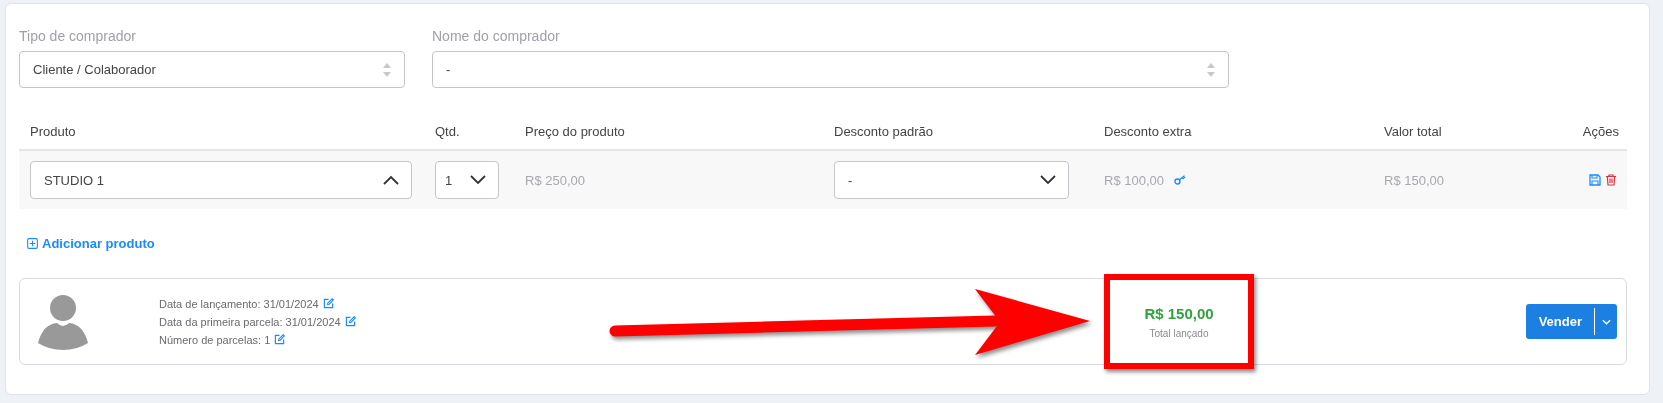  I want to click on field-label: Nome do comprador, so click(496, 36).